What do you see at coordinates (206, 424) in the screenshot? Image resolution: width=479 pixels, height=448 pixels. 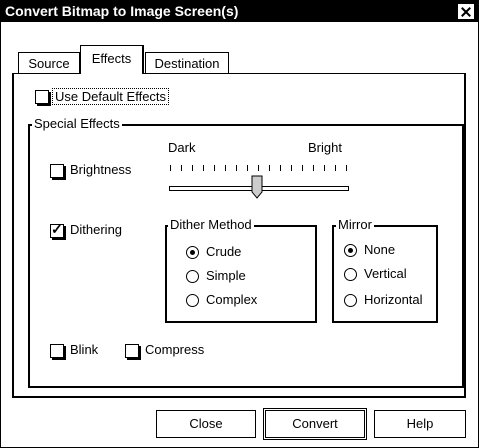 I see `close-button: Close` at bounding box center [206, 424].